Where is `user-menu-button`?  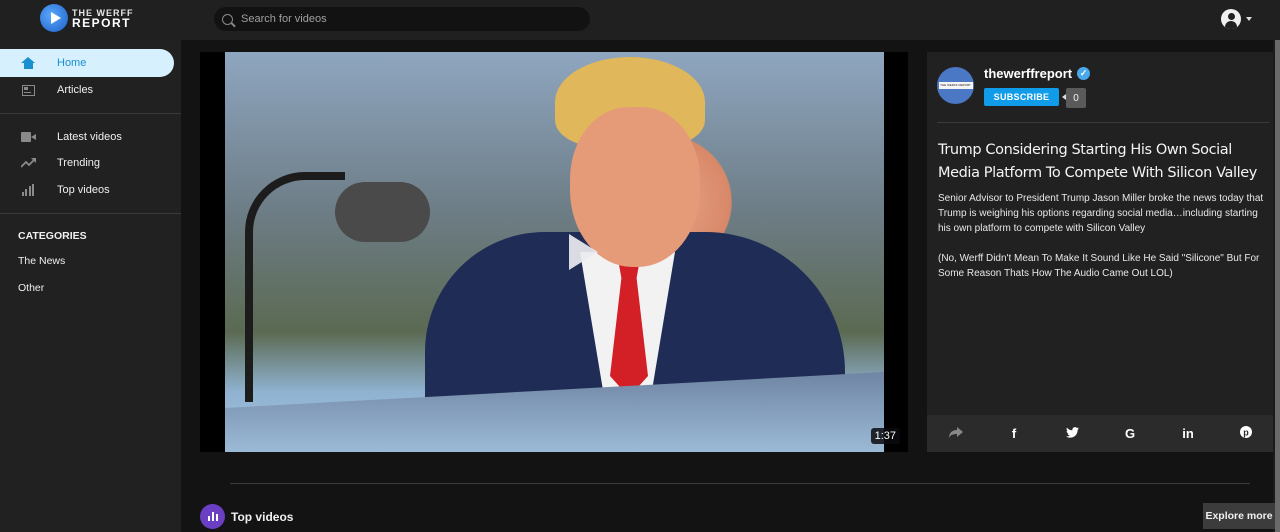
user-menu-button is located at coordinates (1236, 19).